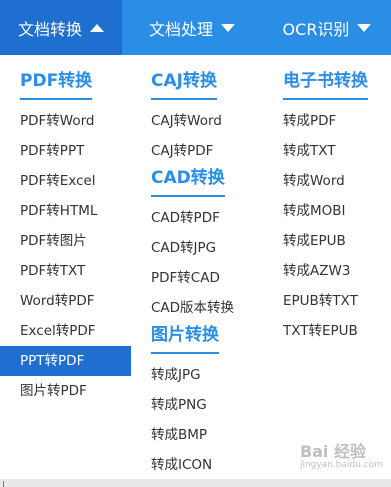 The image size is (391, 487). I want to click on tab-document-conversion: 文档转换, so click(61, 27).